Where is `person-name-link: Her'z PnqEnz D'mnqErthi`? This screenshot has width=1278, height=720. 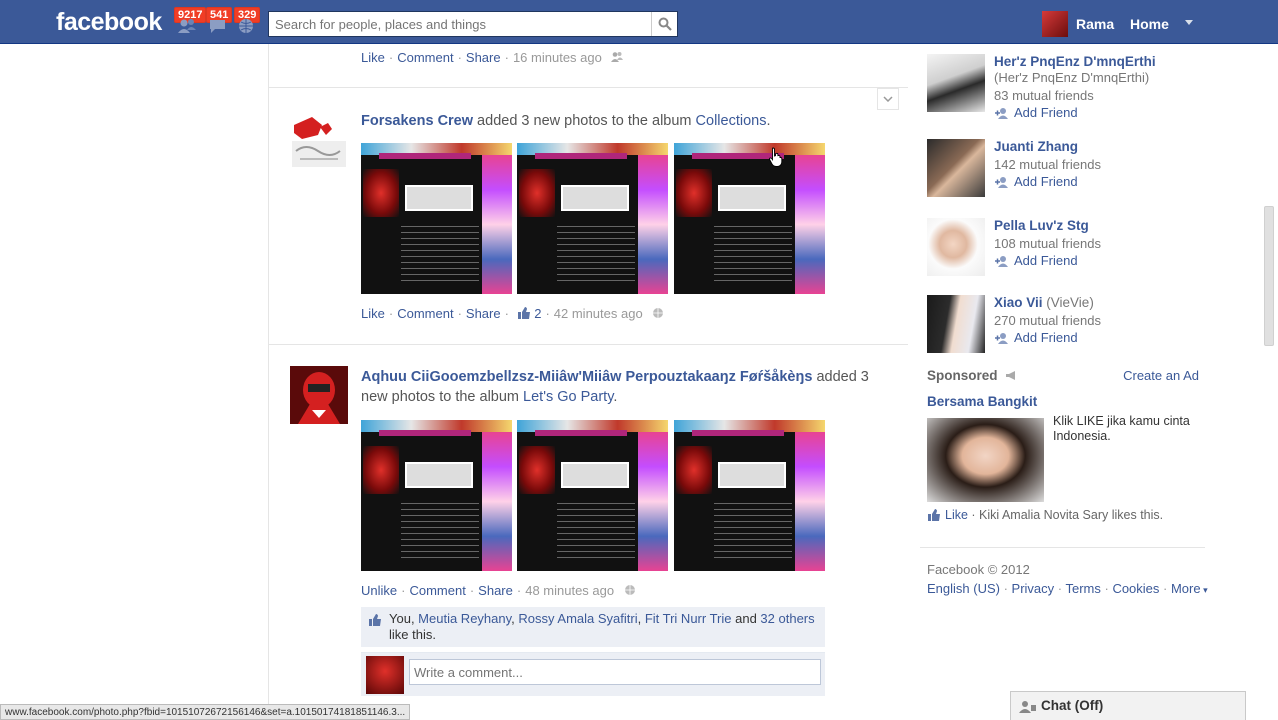 person-name-link: Her'z PnqEnz D'mnqErthi is located at coordinates (1075, 61).